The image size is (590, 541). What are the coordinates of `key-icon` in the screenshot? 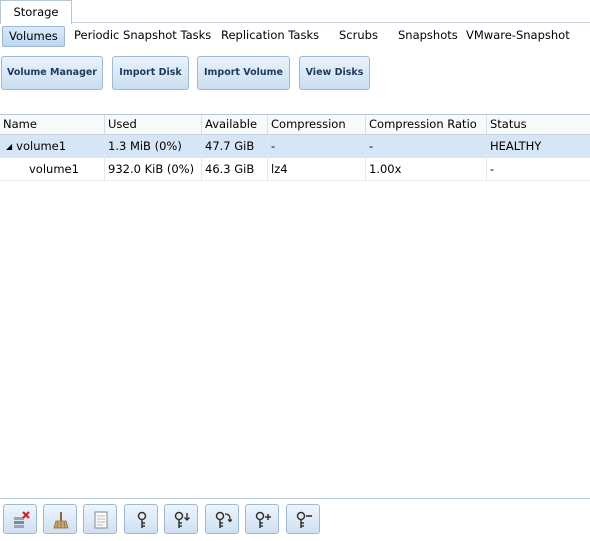 It's located at (142, 519).